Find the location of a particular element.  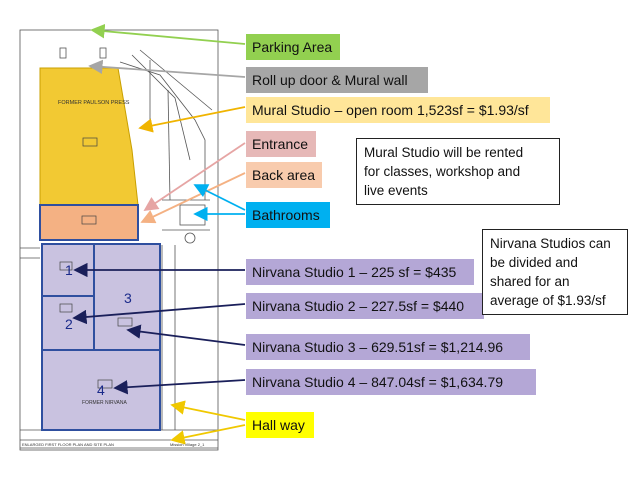

mural-note-line-2: for classes, workshop and is located at coordinates (442, 171).